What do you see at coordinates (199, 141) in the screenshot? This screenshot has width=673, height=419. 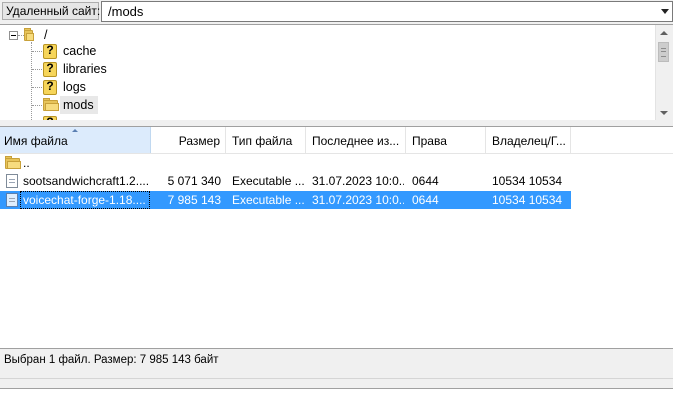 I see `column-header-label: Размер` at bounding box center [199, 141].